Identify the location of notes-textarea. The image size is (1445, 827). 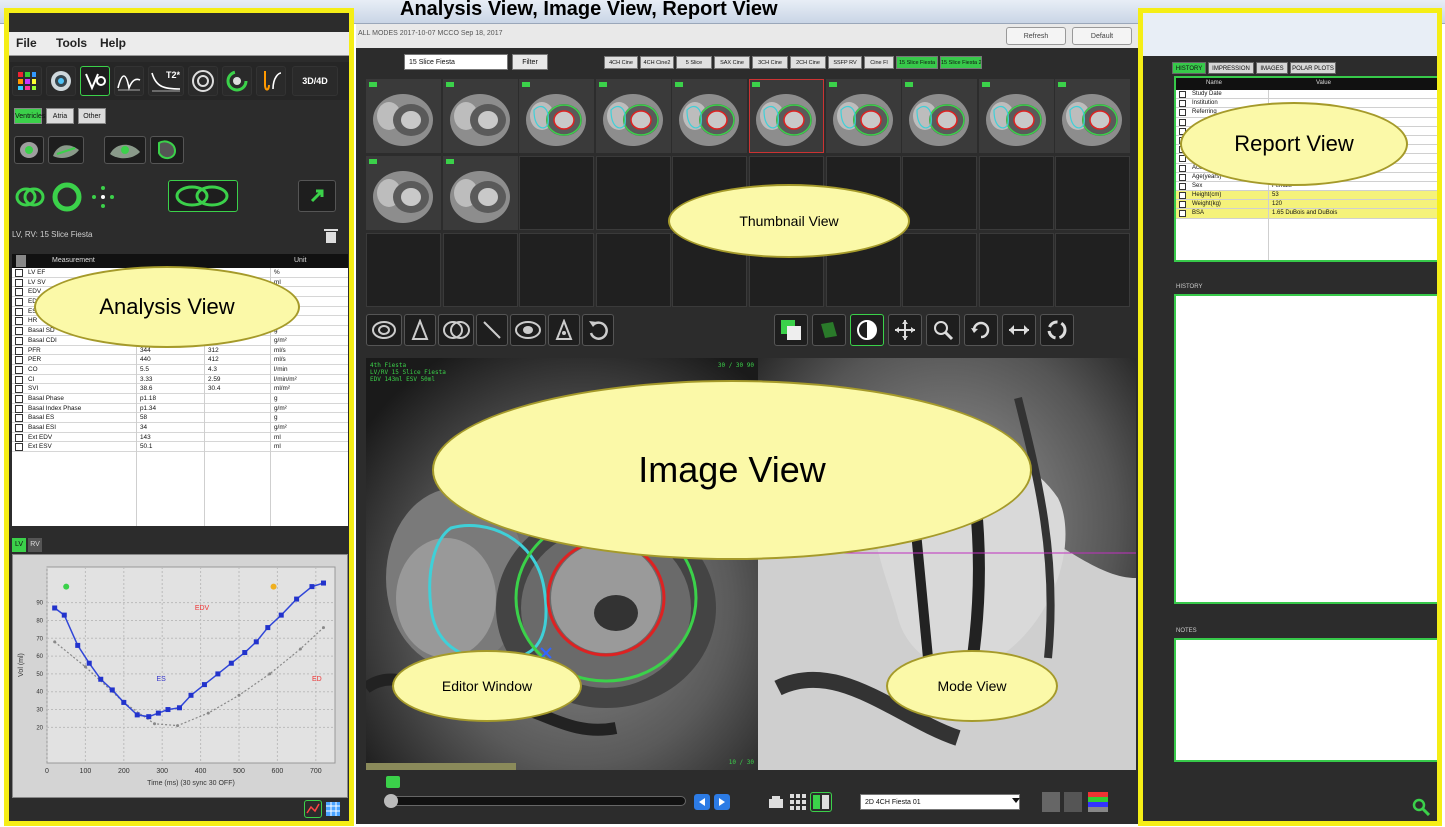
(1308, 700).